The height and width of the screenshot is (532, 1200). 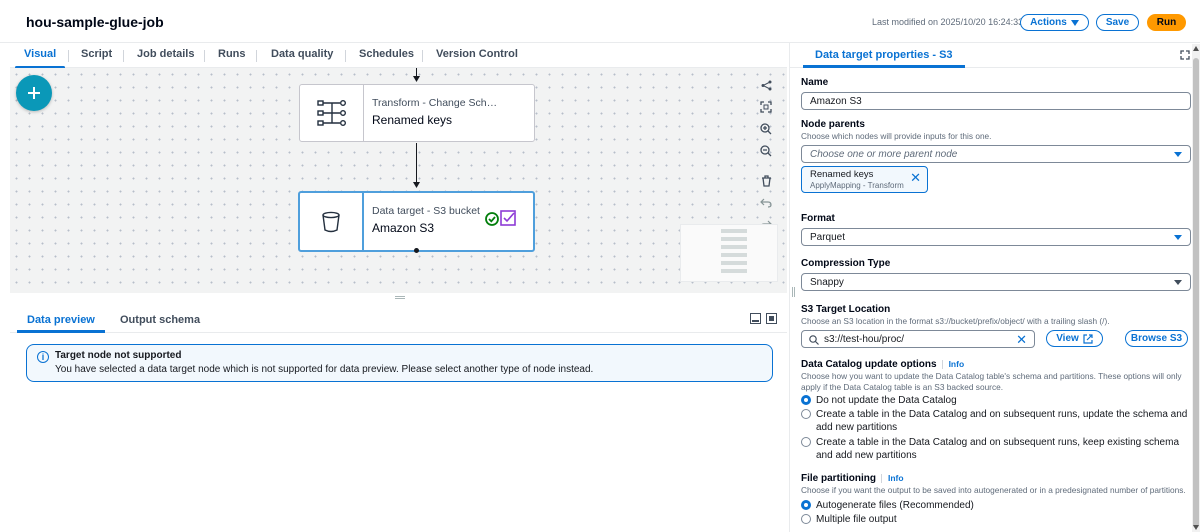 I want to click on catalog-options-label: Data Catalog update options Info, so click(x=882, y=364).